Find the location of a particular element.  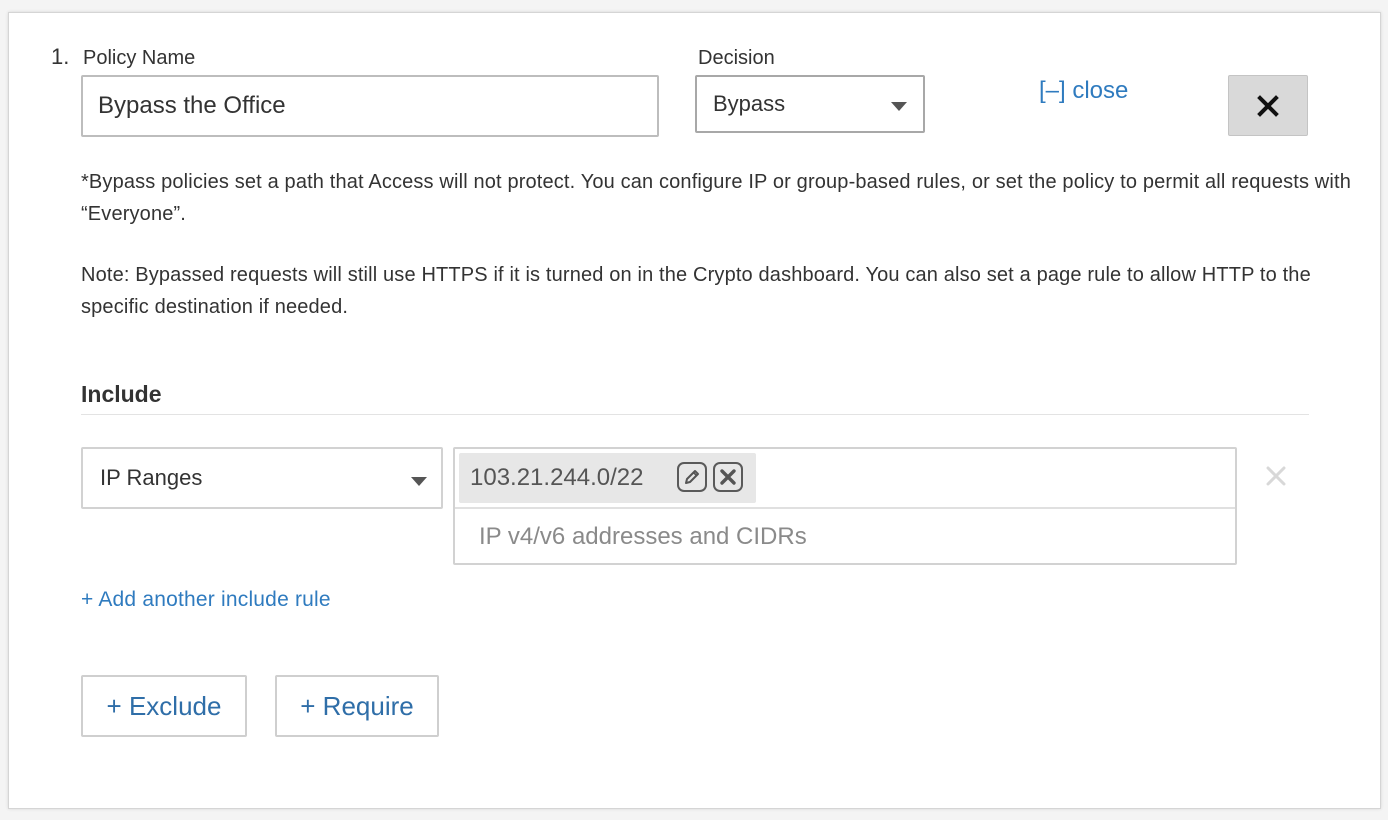

decision-select: Bypass is located at coordinates (810, 104).